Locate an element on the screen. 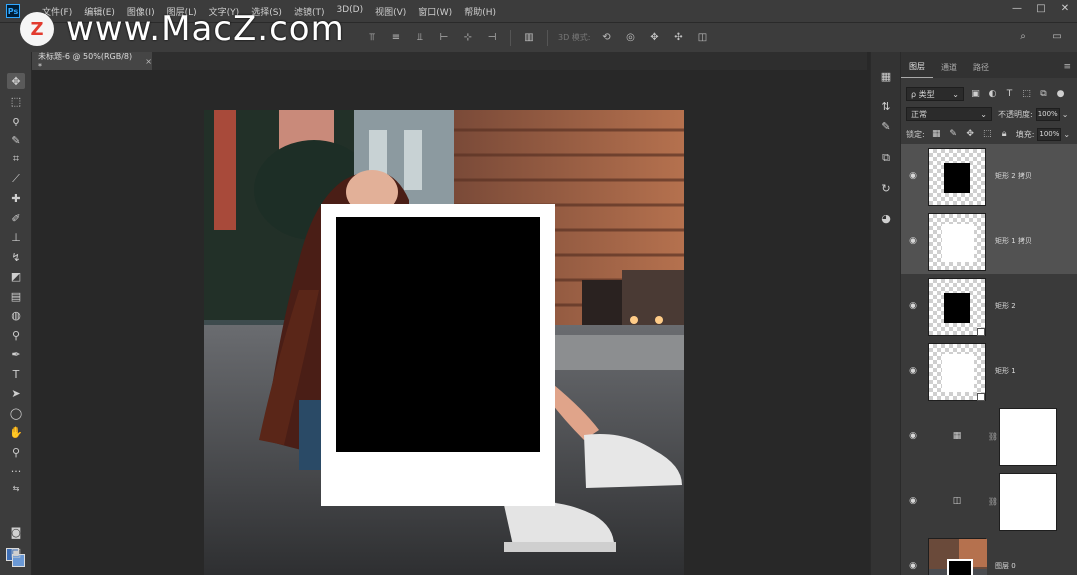 This screenshot has height=575, width=1077. opacity-input: 100% is located at coordinates (1047, 114).